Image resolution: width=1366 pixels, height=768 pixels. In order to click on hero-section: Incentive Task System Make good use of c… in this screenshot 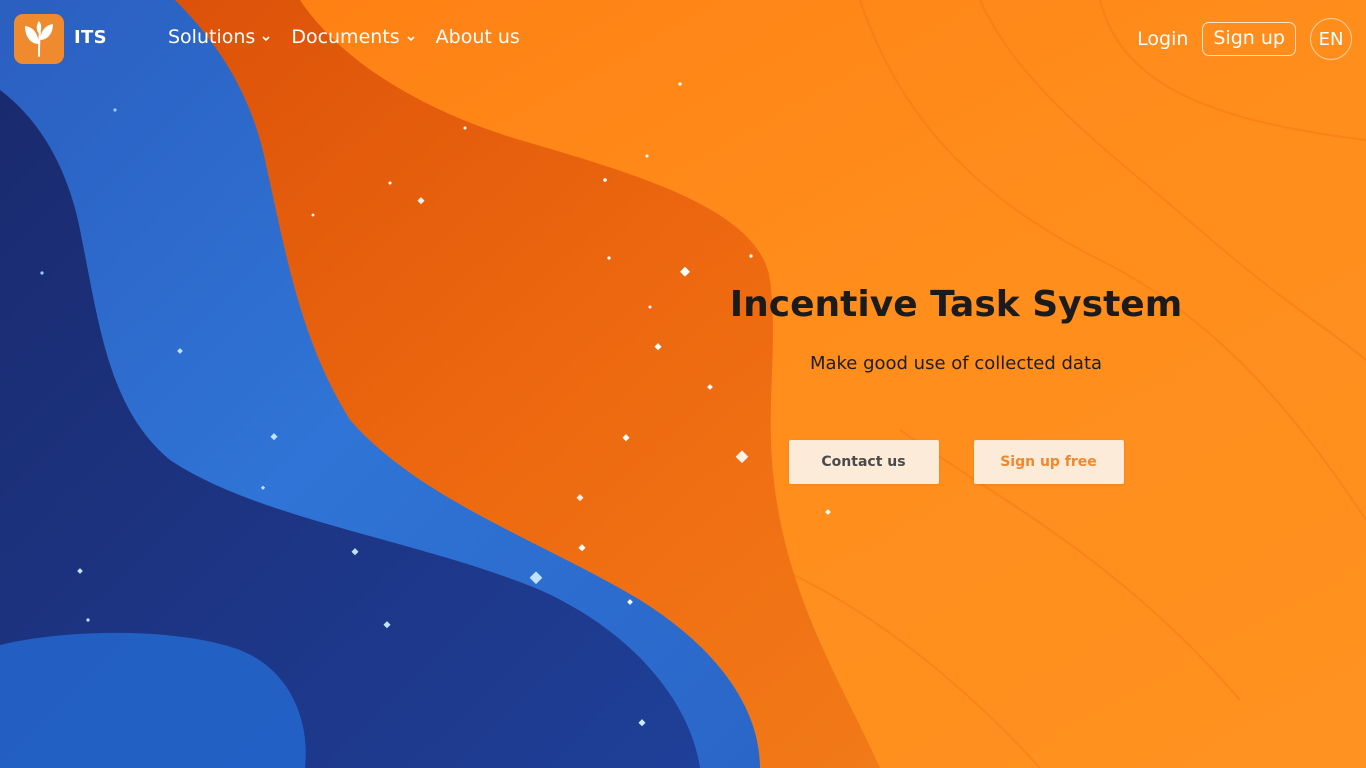, I will do `click(956, 384)`.